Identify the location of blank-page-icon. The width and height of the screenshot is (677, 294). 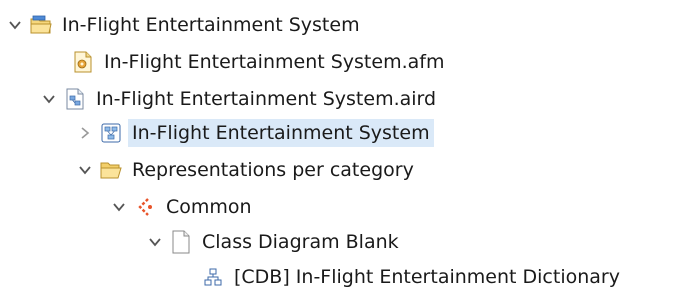
(181, 242).